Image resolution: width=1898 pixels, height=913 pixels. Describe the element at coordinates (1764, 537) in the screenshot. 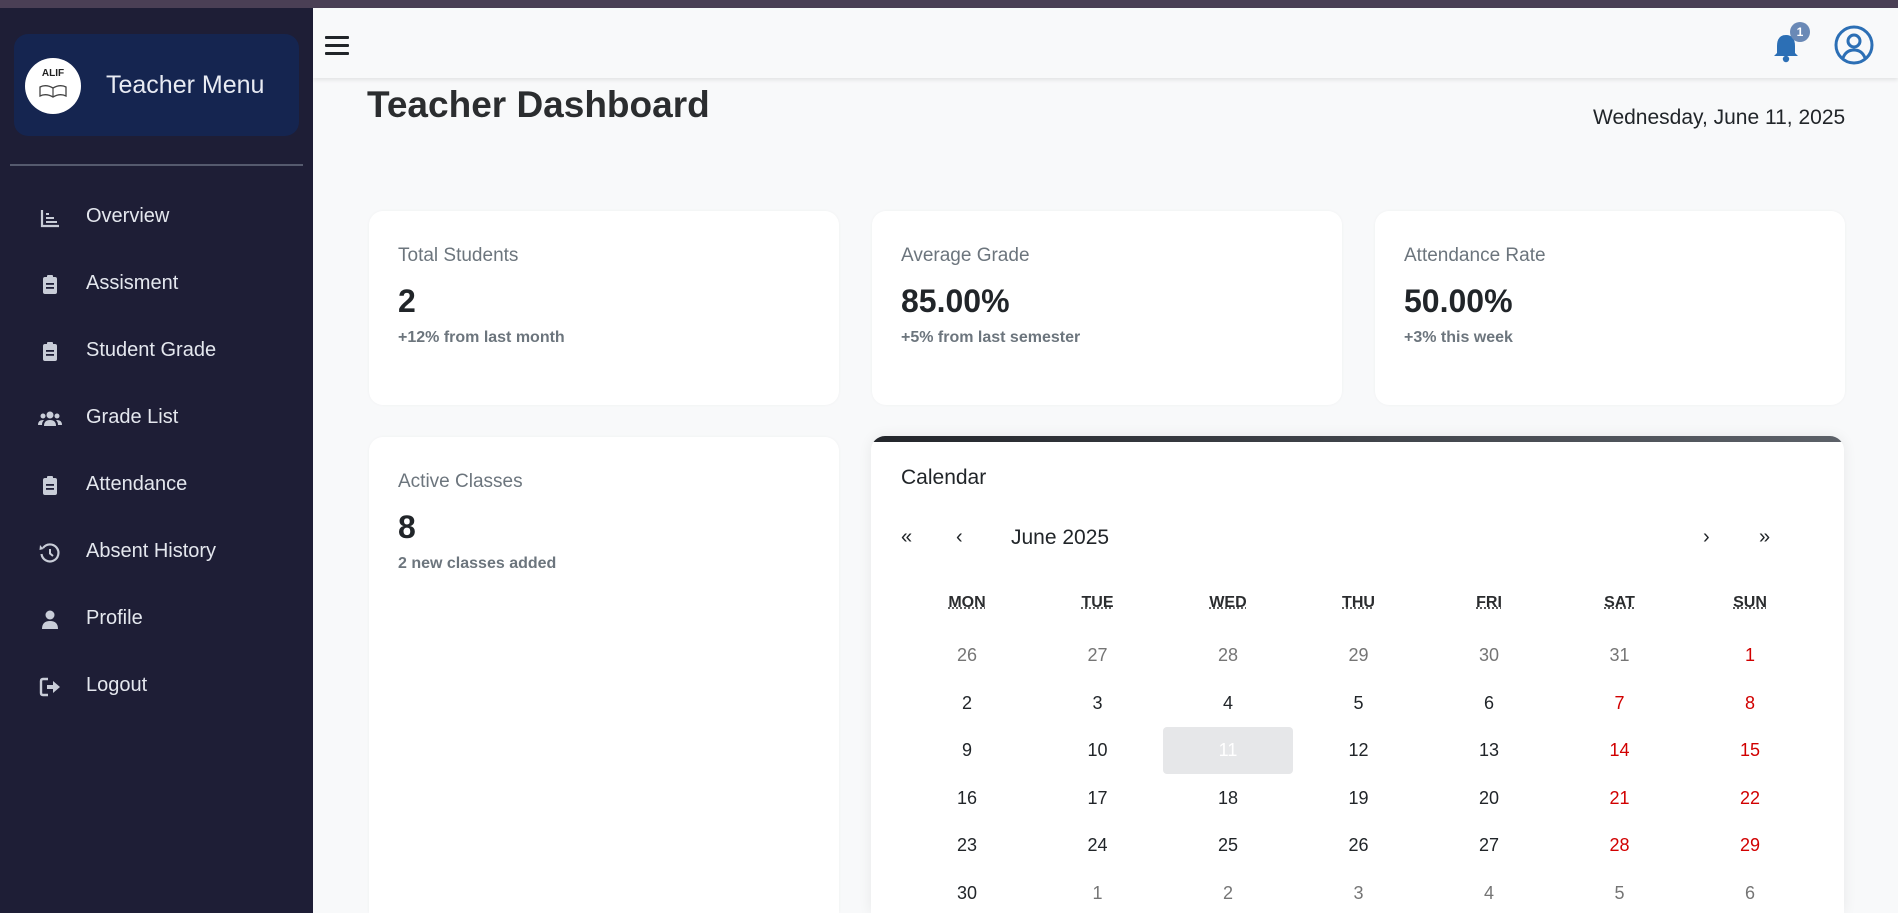

I see `next-year-button: »` at that location.